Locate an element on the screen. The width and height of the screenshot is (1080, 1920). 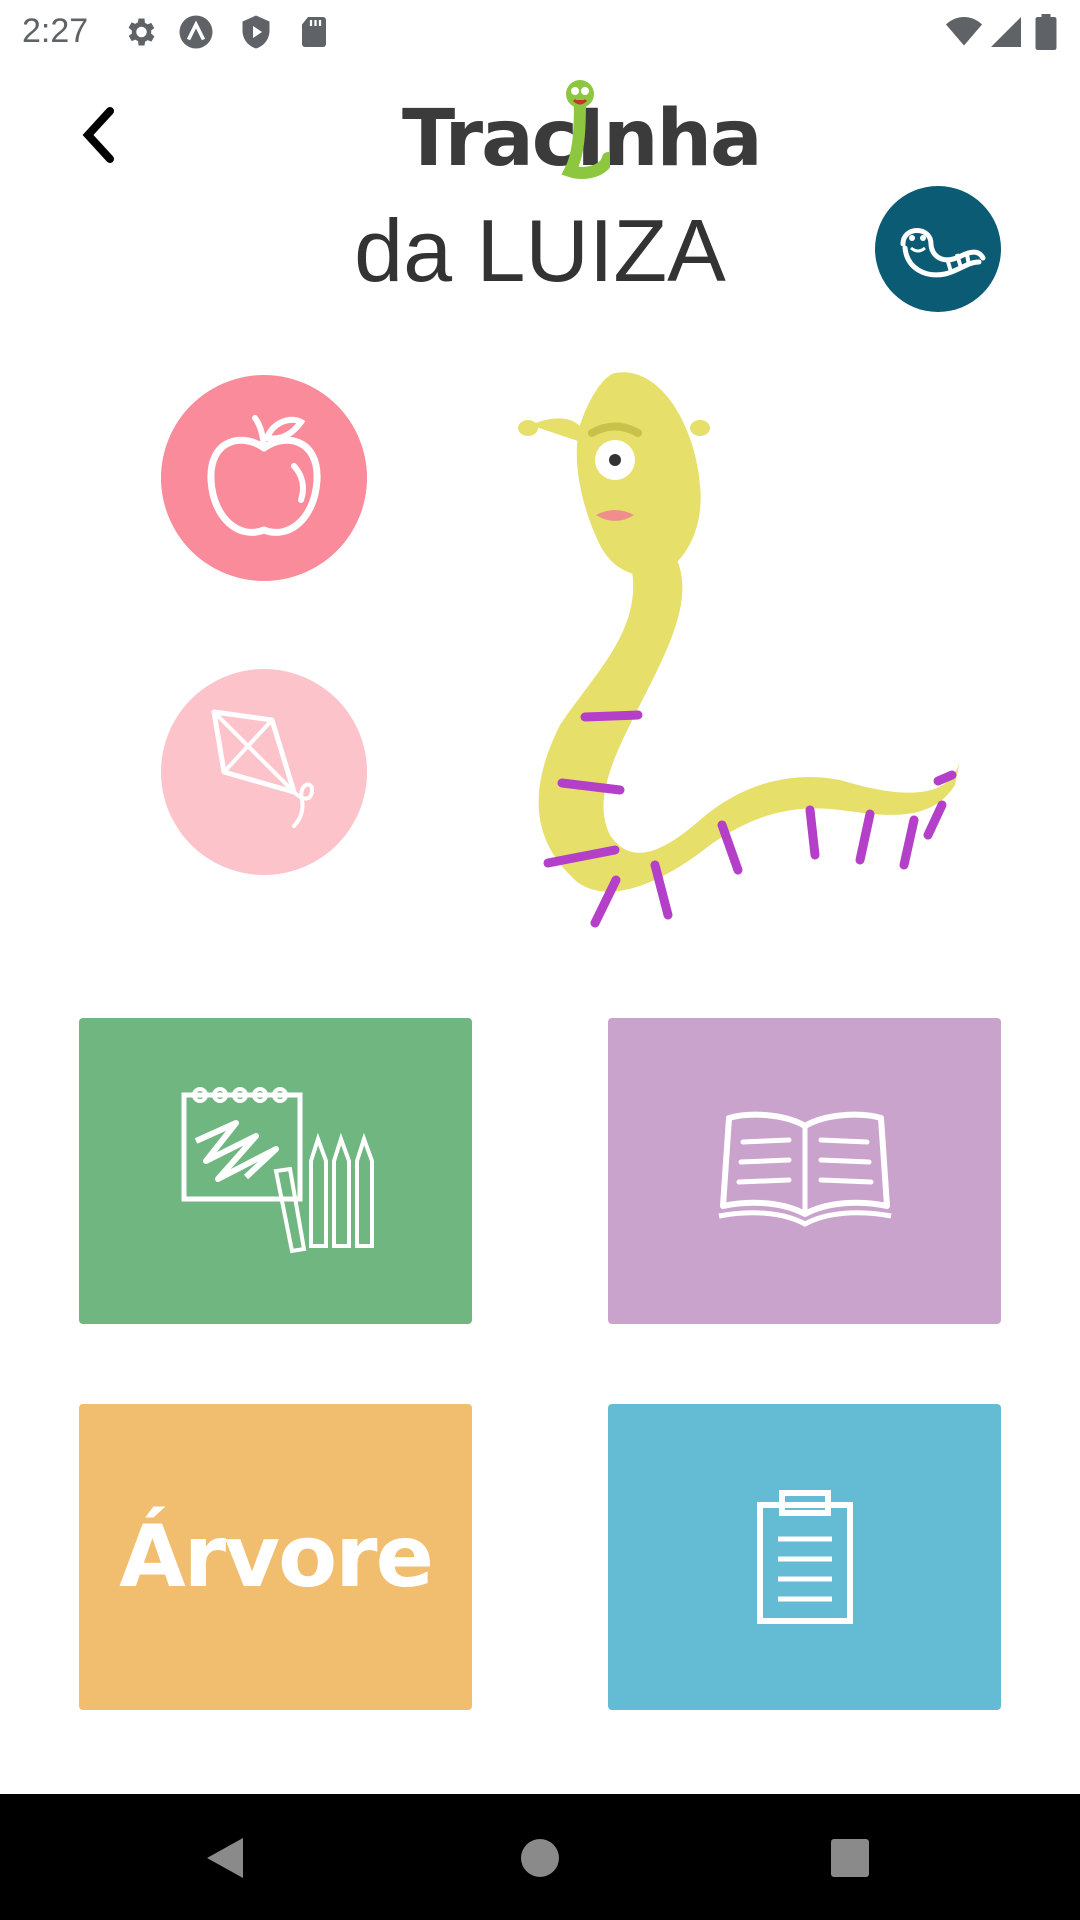
nav-home-button is located at coordinates (540, 1858).